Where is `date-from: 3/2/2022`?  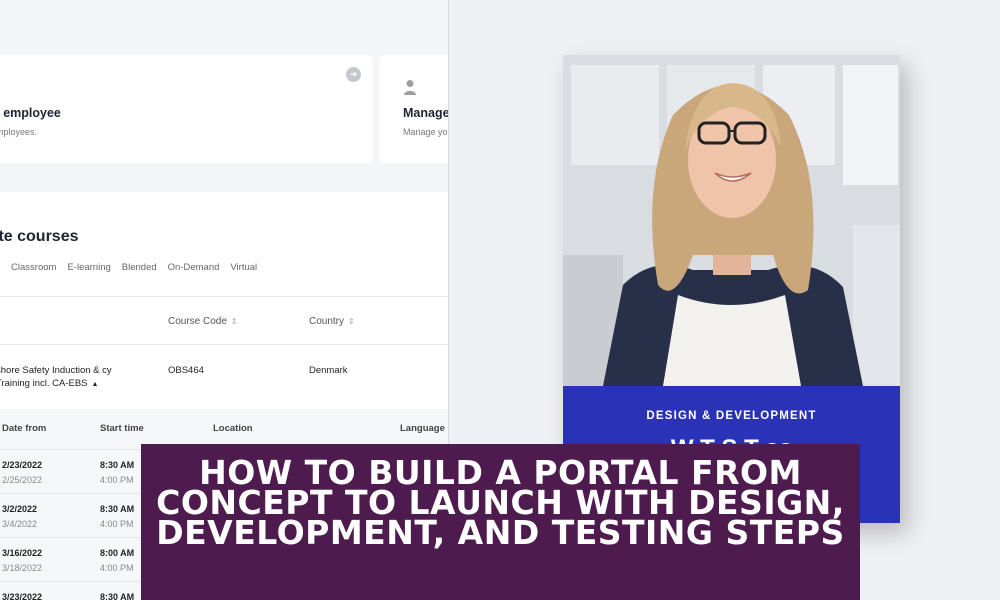
date-from: 3/2/2022 is located at coordinates (20, 509).